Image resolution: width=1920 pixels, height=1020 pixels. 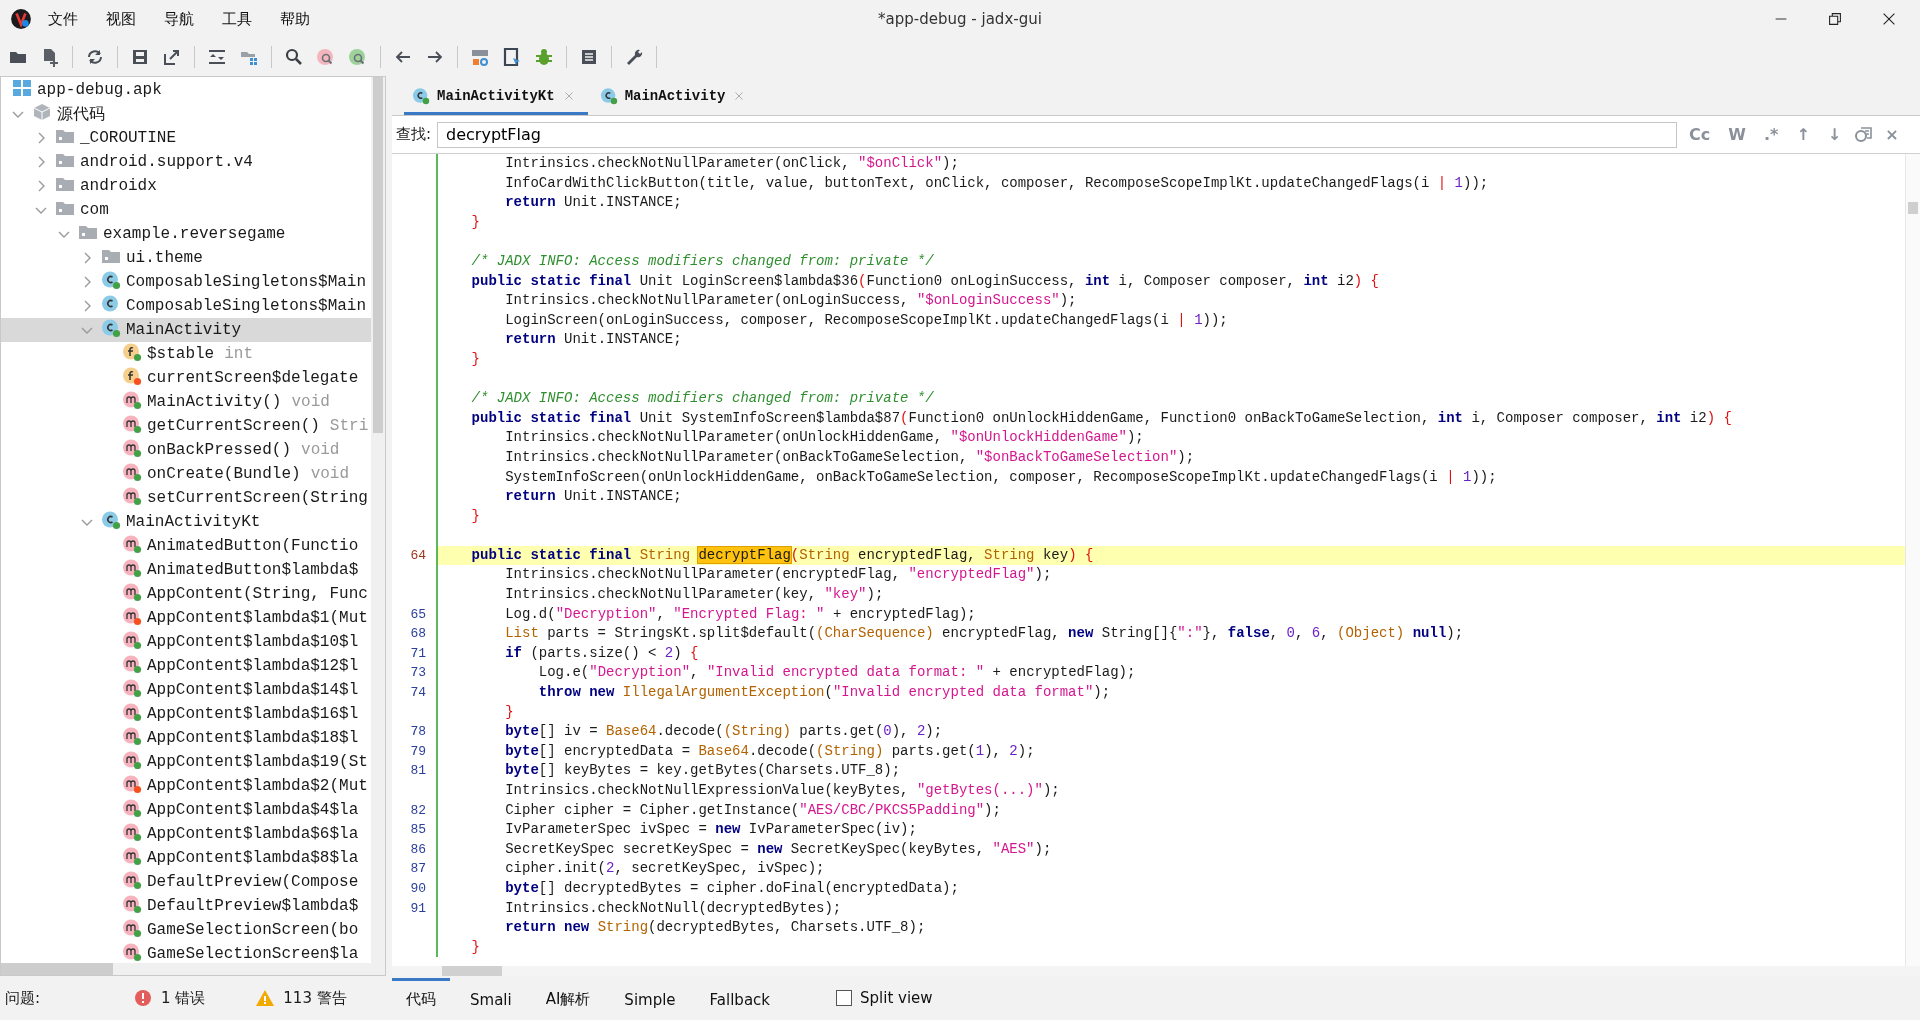 I want to click on view-tab: Fallback, so click(x=739, y=998).